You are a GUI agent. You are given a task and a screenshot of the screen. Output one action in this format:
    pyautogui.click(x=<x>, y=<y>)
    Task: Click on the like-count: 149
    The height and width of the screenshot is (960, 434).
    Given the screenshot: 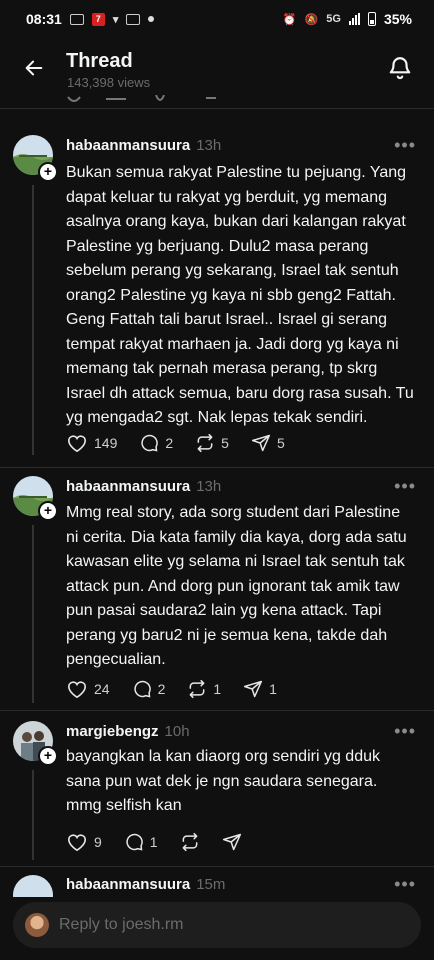 What is the action you would take?
    pyautogui.click(x=106, y=443)
    